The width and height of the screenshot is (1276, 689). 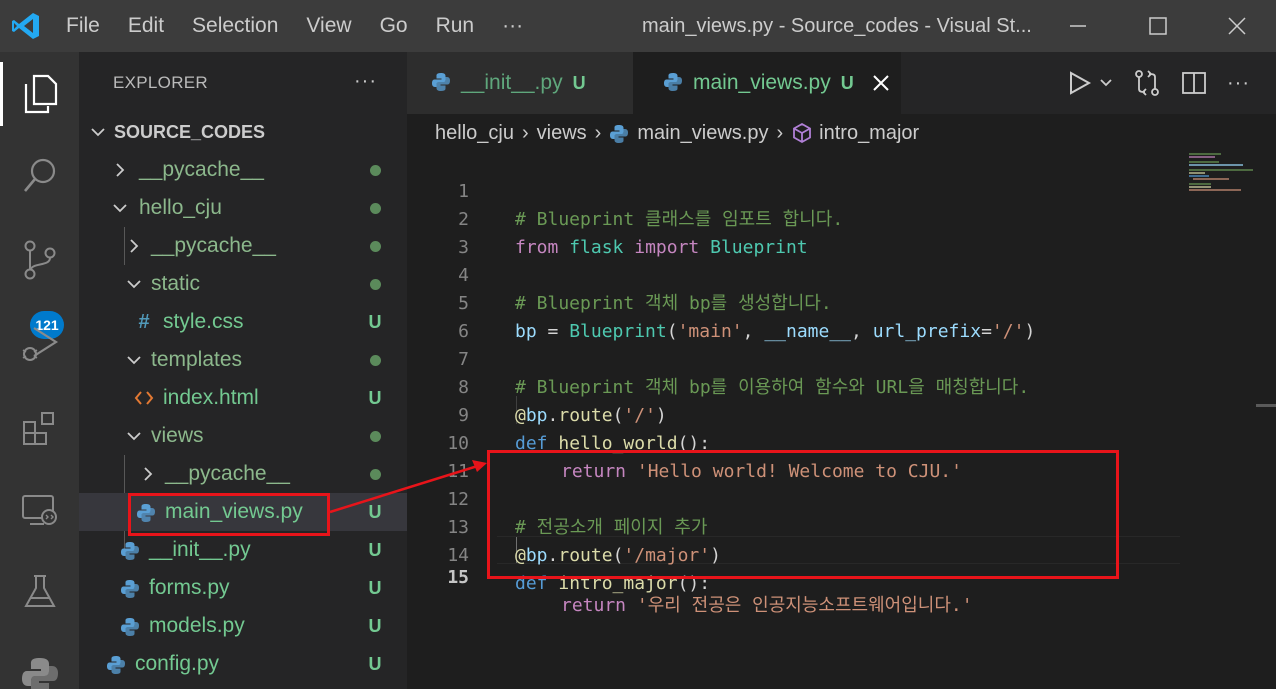 What do you see at coordinates (408, 487) in the screenshot?
I see `annotation-arrow` at bounding box center [408, 487].